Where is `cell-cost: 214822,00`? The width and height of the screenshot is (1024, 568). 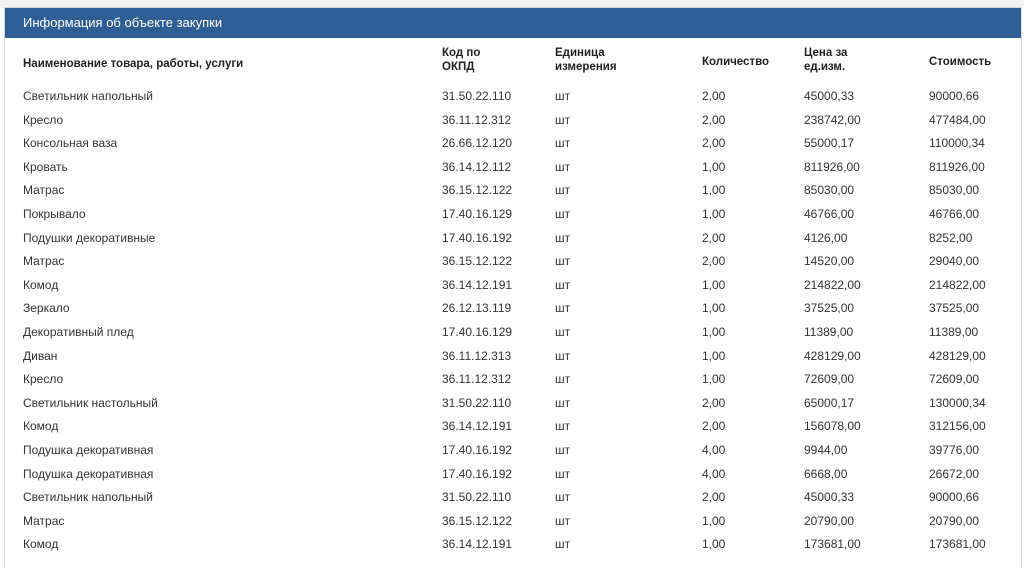
cell-cost: 214822,00 is located at coordinates (957, 284).